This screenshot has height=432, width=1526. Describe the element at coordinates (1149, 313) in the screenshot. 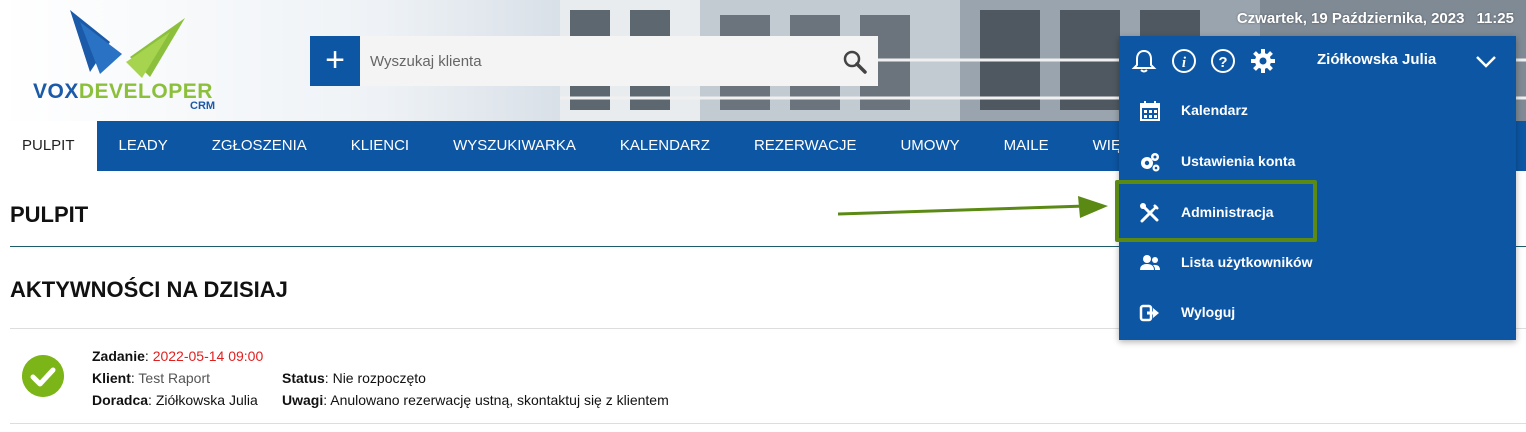

I see `logout-icon` at that location.